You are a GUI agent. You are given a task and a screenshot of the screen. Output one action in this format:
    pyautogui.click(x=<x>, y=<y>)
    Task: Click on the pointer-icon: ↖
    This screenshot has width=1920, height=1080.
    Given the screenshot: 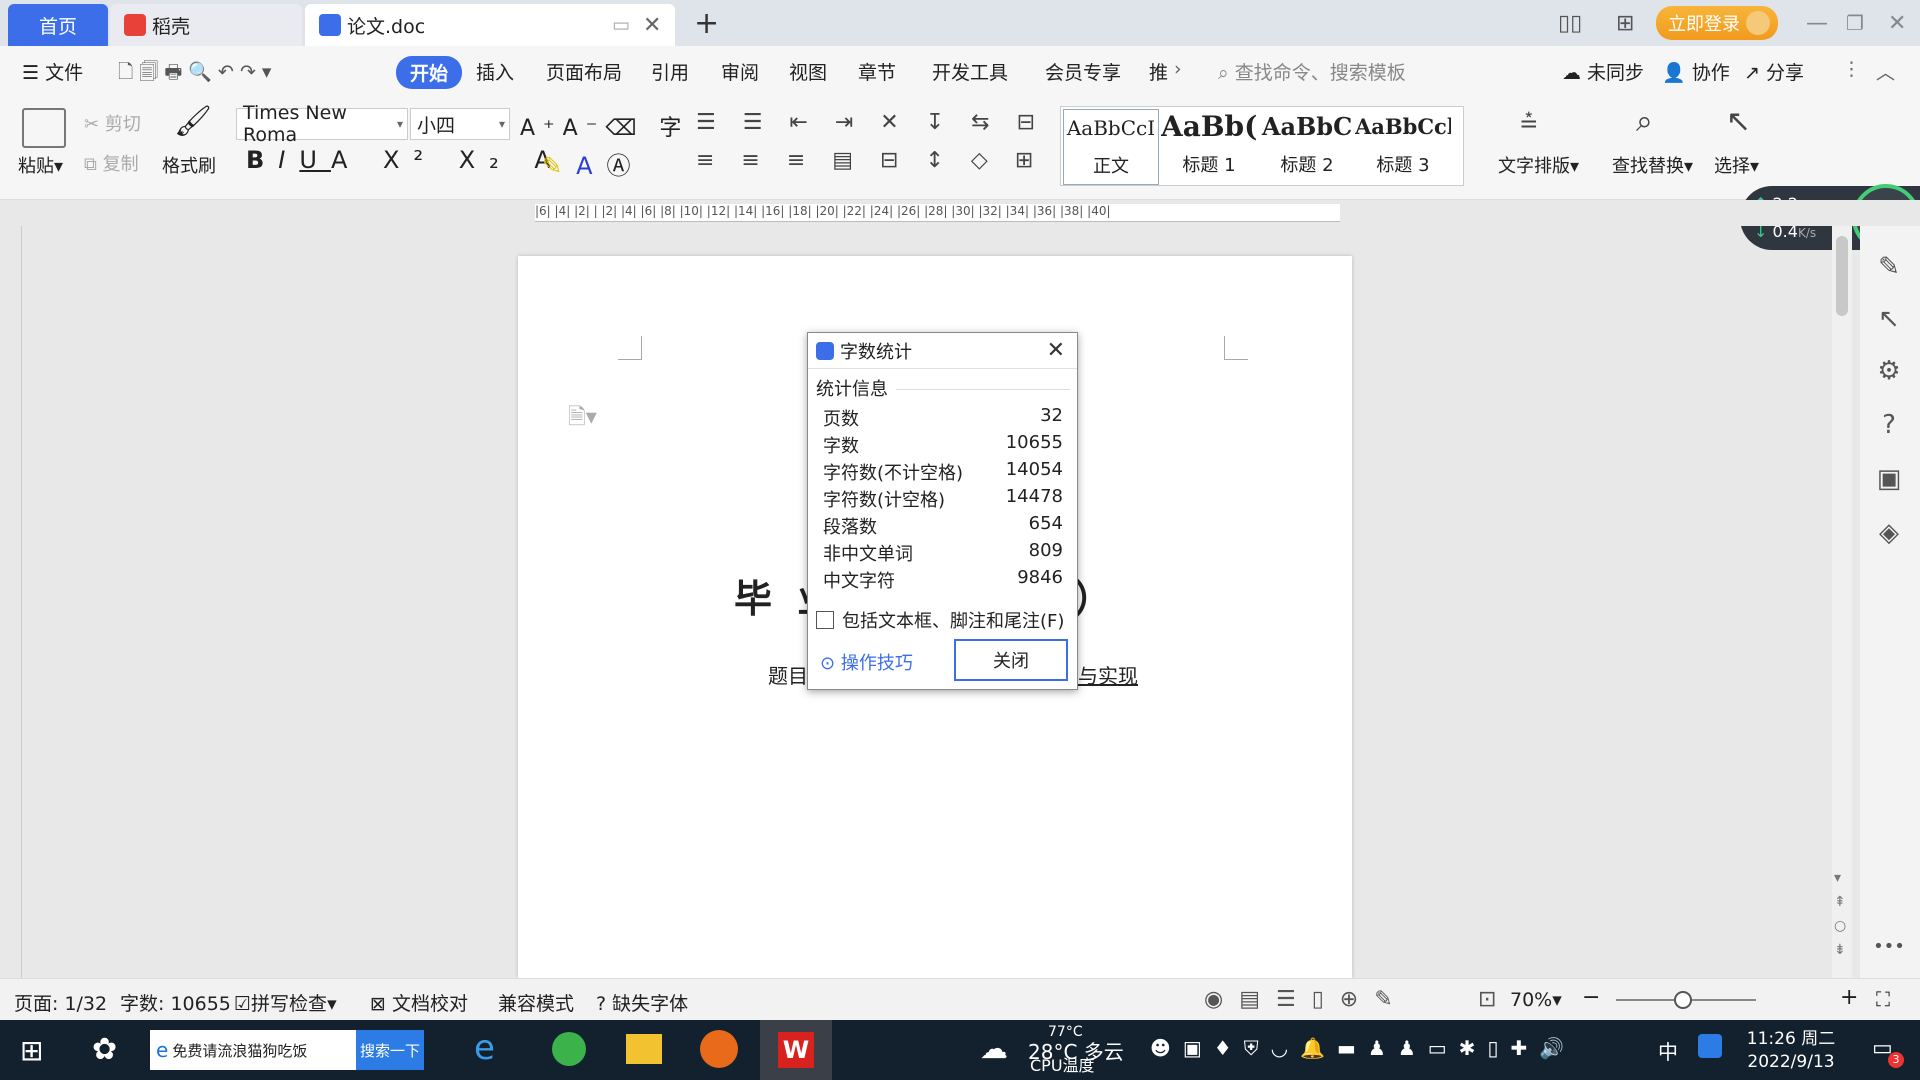 What is the action you would take?
    pyautogui.click(x=1889, y=321)
    